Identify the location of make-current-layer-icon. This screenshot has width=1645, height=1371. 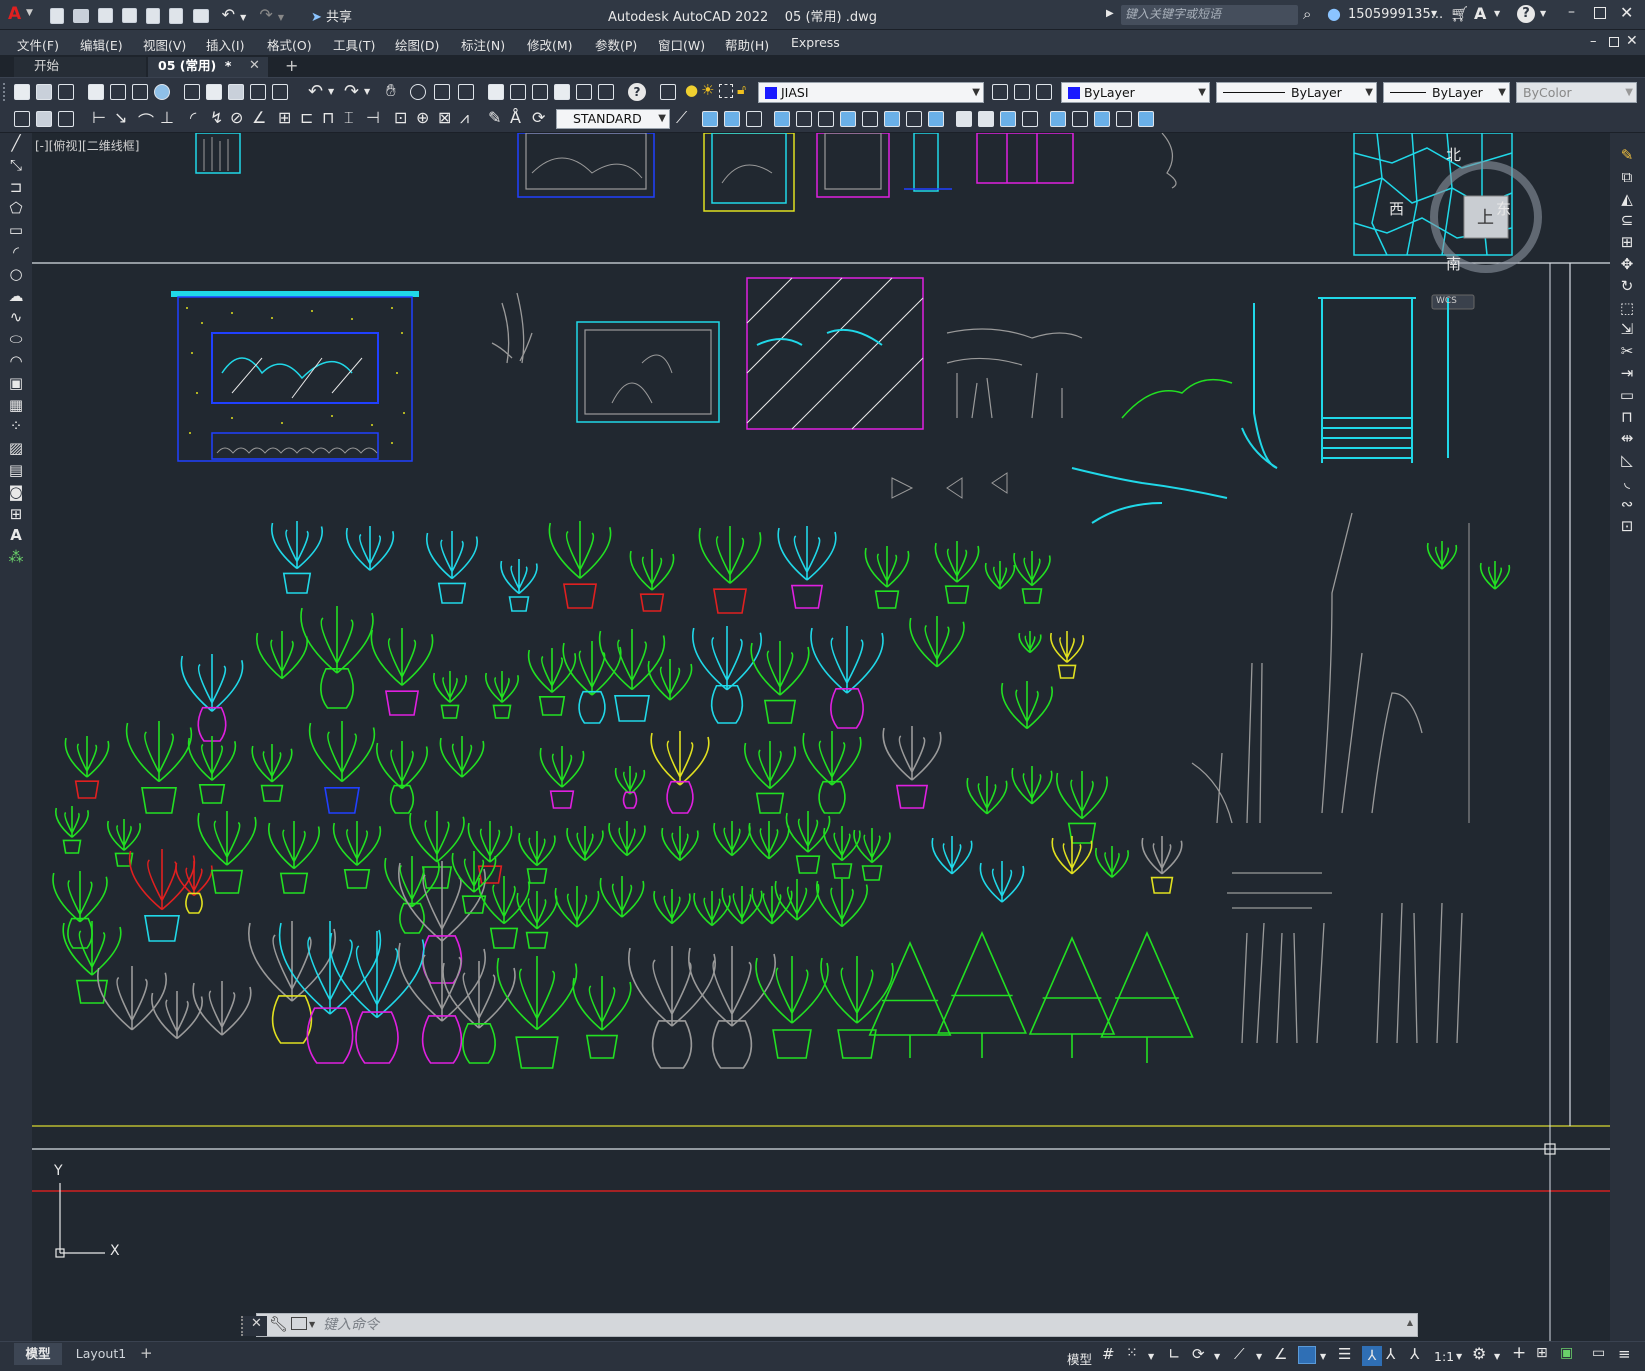
(1000, 92).